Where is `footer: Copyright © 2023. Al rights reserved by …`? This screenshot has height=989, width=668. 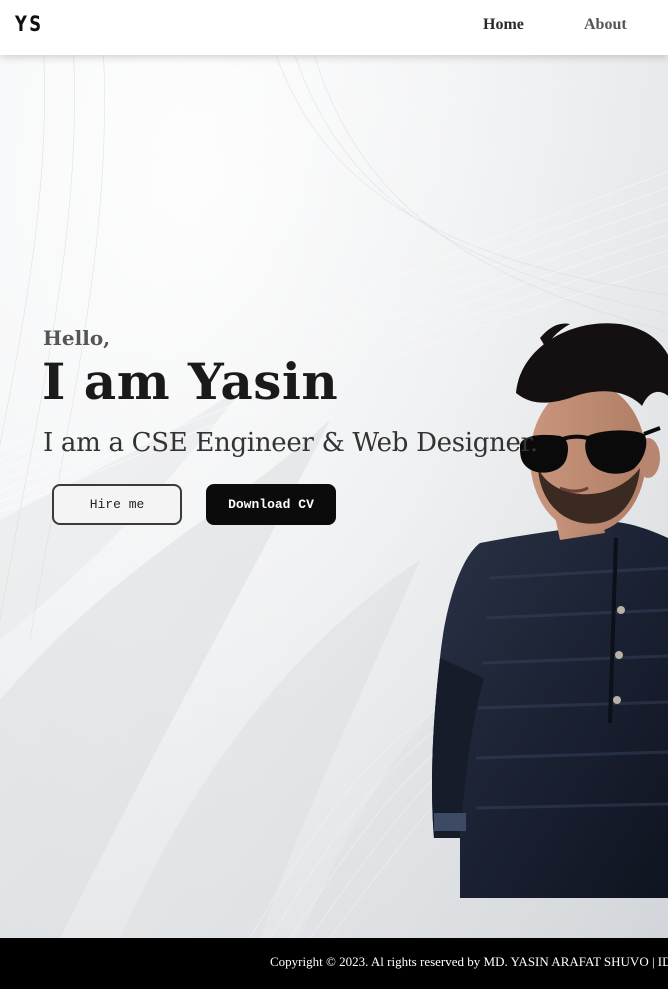 footer: Copyright © 2023. Al rights reserved by … is located at coordinates (334, 963).